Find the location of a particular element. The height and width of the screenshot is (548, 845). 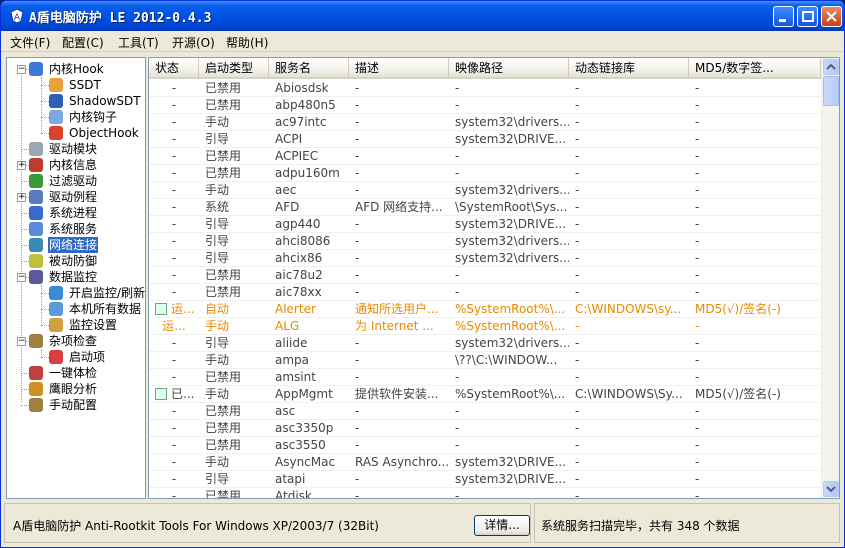

maximize-button is located at coordinates (807, 16).